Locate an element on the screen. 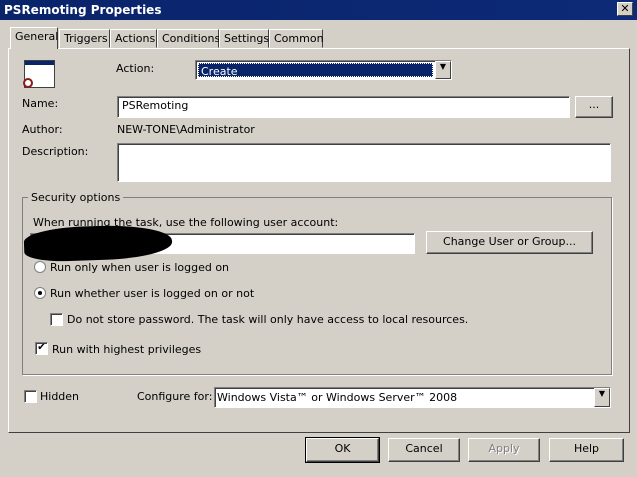 This screenshot has width=637, height=477. radio-whether-label: Run whether user is logged on or not is located at coordinates (152, 293).